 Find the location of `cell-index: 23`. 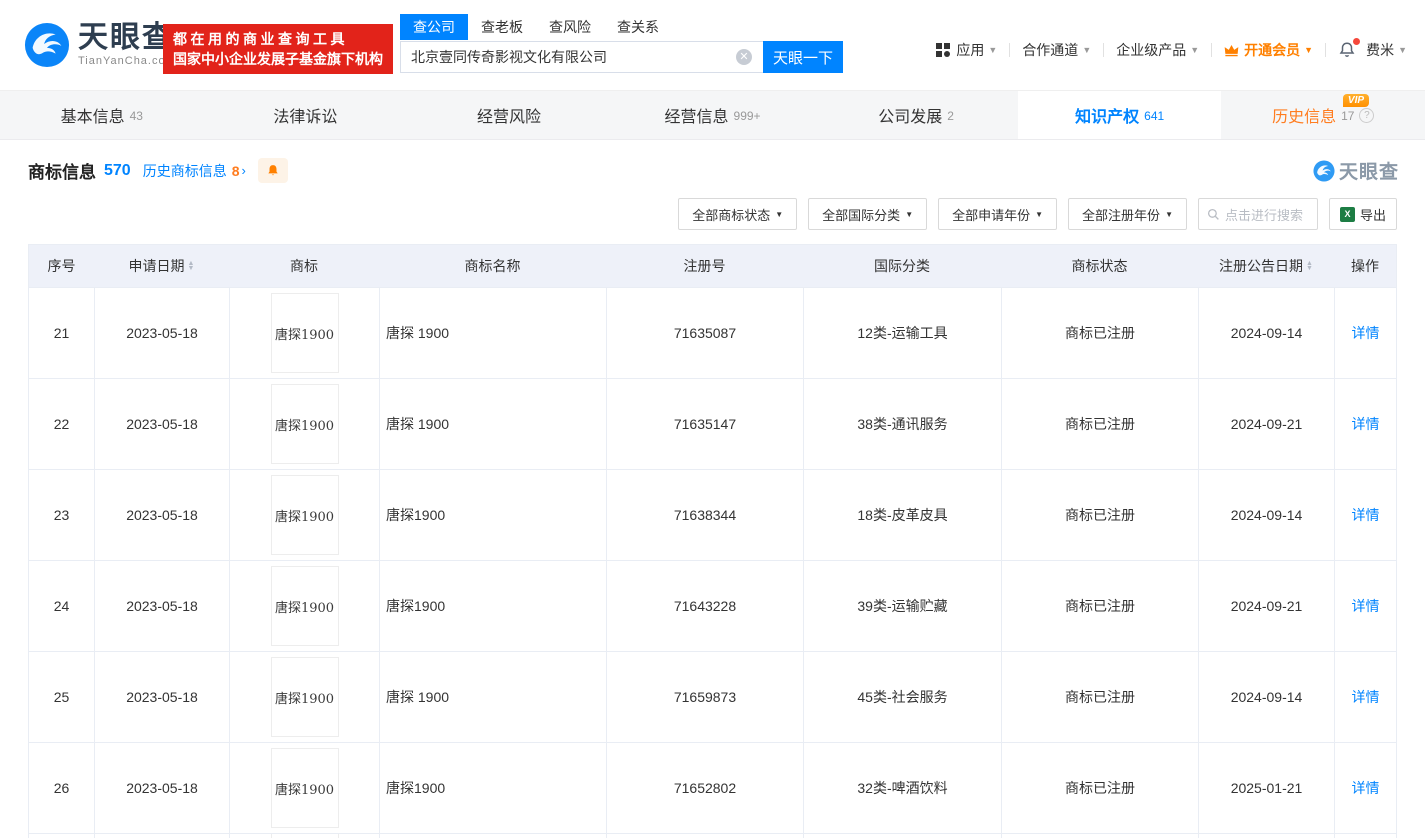

cell-index: 23 is located at coordinates (61, 515).